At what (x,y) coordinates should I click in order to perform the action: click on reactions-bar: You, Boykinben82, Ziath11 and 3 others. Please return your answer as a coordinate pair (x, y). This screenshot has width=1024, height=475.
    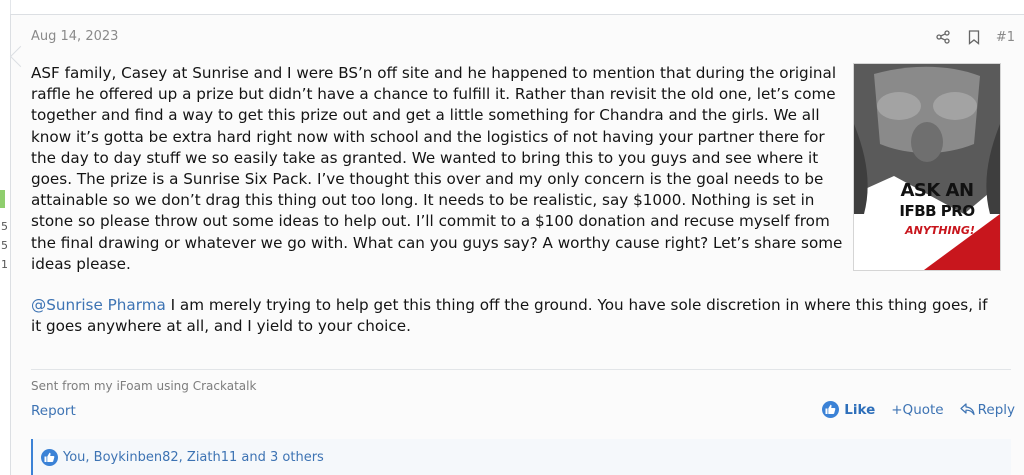
    Looking at the image, I should click on (521, 457).